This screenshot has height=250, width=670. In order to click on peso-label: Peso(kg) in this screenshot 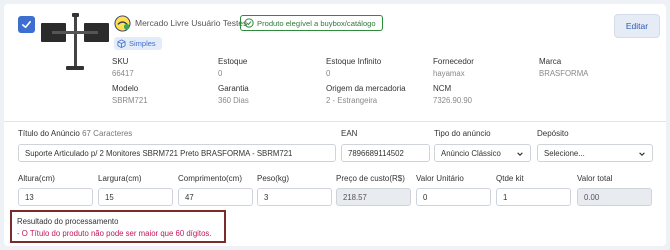, I will do `click(273, 178)`.